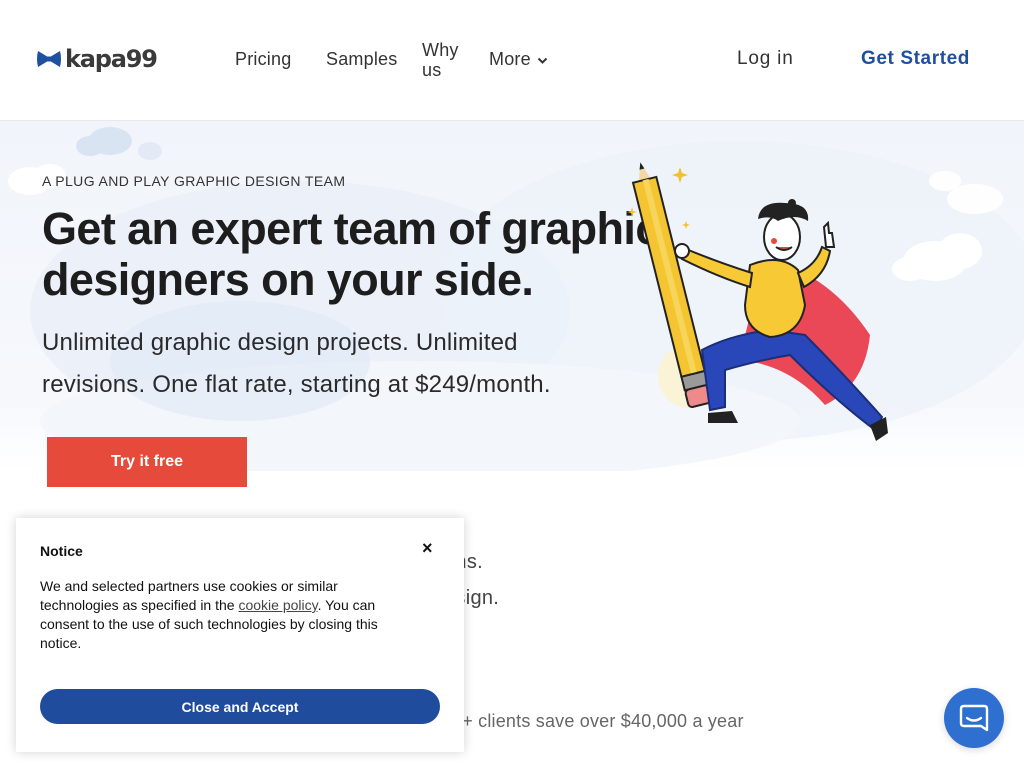 The image size is (1024, 768). Describe the element at coordinates (443, 60) in the screenshot. I see `nav-why-us: Why us` at that location.